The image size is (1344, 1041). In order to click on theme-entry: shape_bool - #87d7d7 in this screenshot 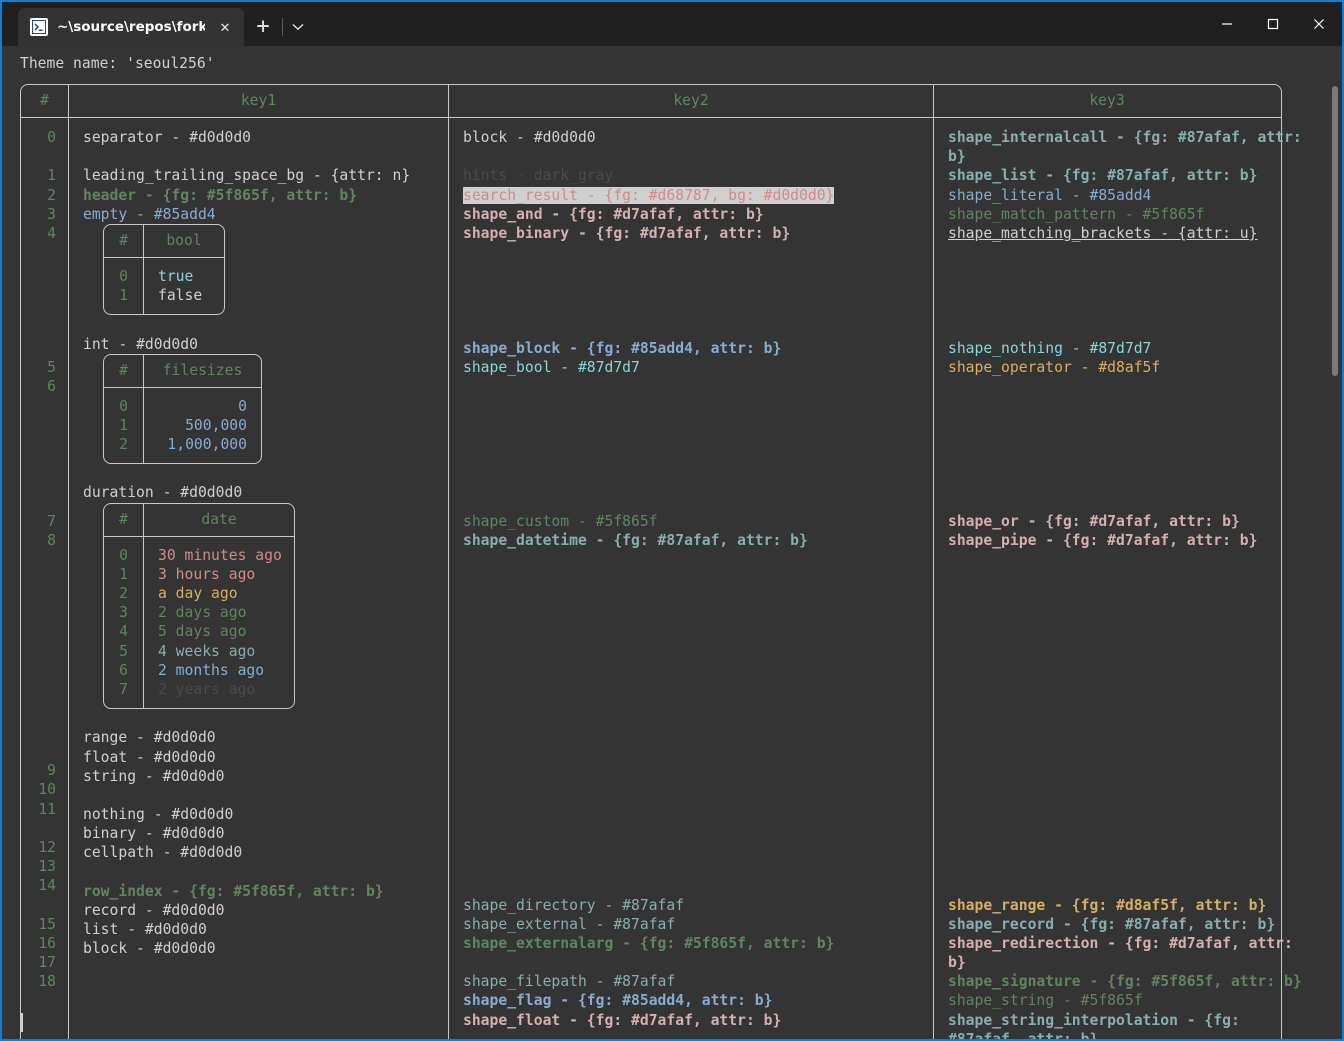, I will do `click(551, 368)`.